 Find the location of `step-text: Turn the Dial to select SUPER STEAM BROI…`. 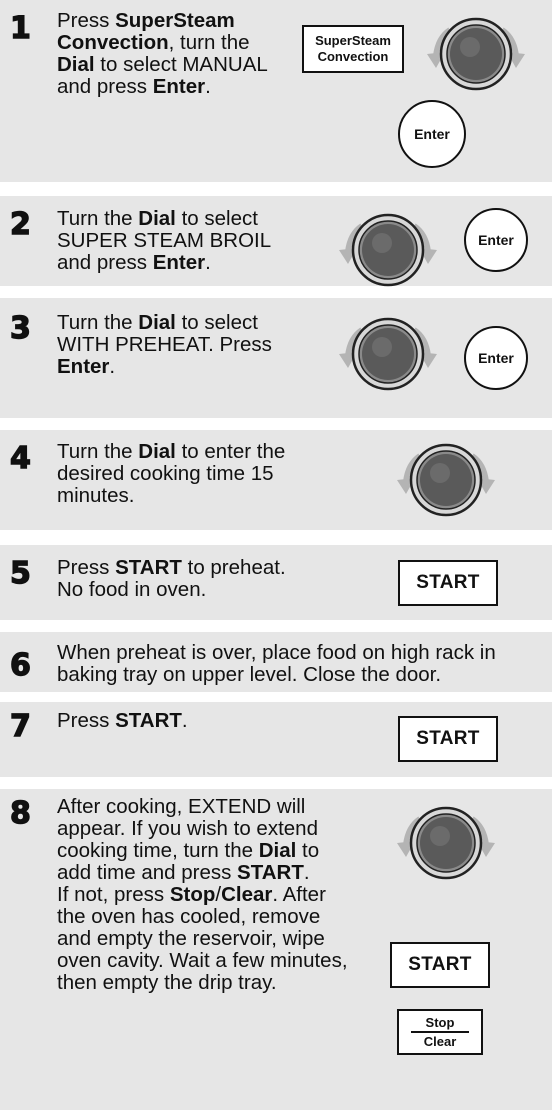

step-text: Turn the Dial to select SUPER STEAM BROI… is located at coordinates (177, 241).